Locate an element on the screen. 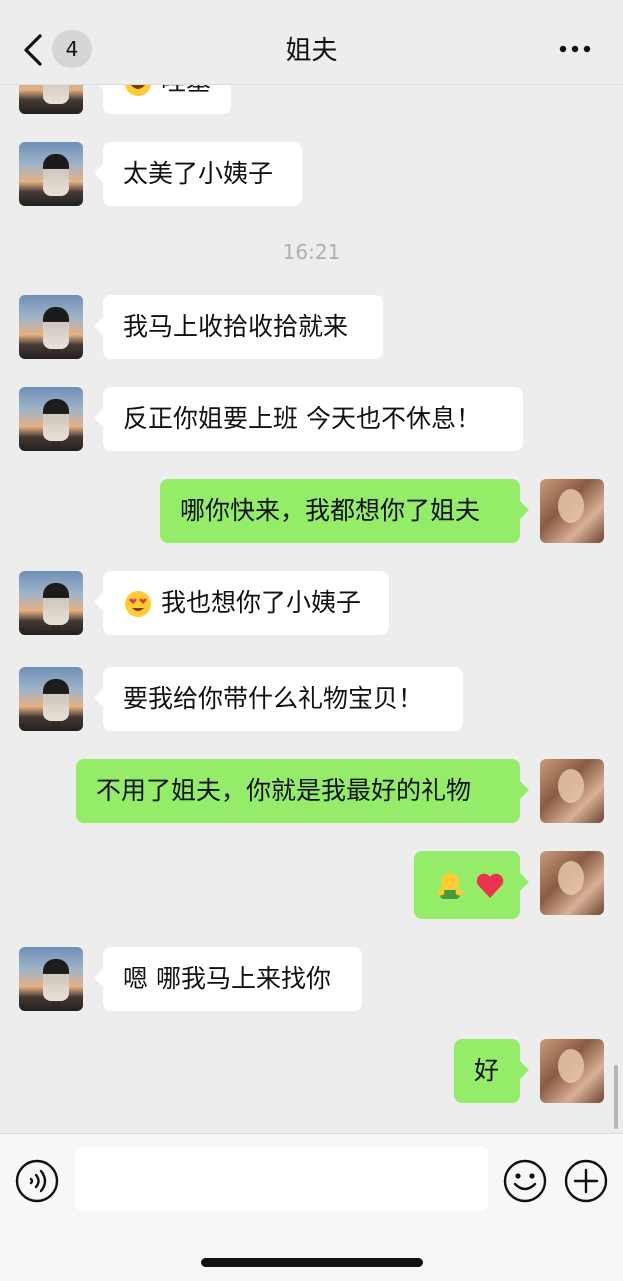 The width and height of the screenshot is (623, 1281). message-bubble: 好 is located at coordinates (491, 1071).